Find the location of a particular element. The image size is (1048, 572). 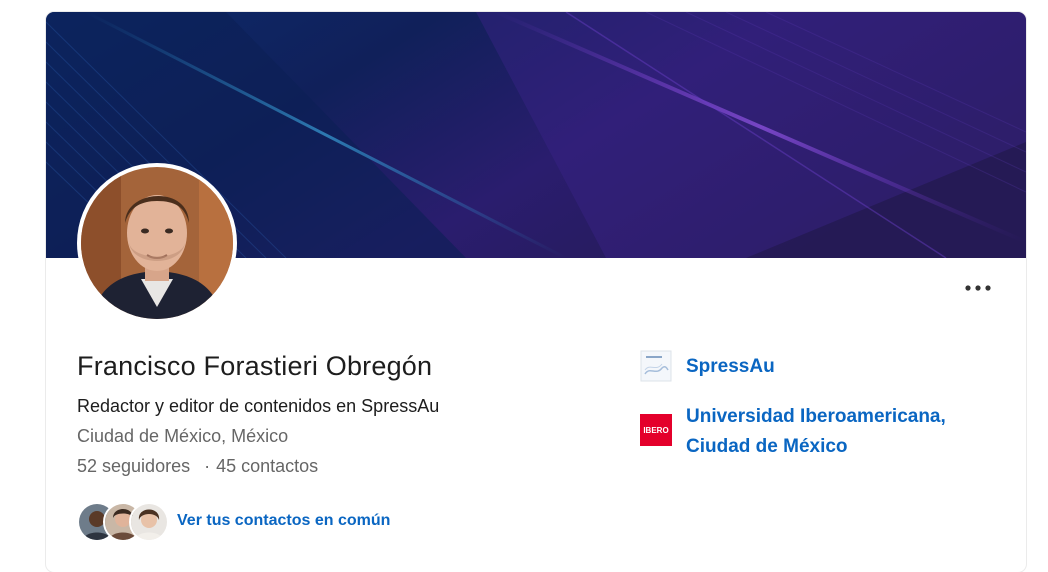

connections-count: 45 contactos is located at coordinates (267, 466).